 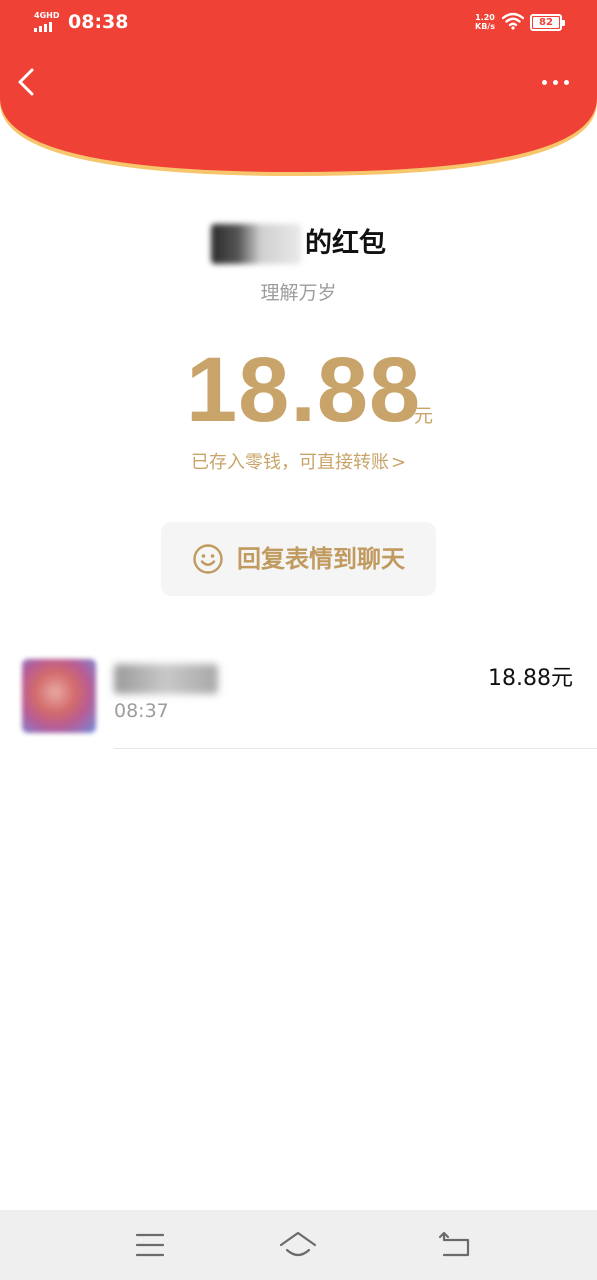 What do you see at coordinates (298, 22) in the screenshot?
I see `status-bar: 4GHD 08:38 1.20 KB/s 82` at bounding box center [298, 22].